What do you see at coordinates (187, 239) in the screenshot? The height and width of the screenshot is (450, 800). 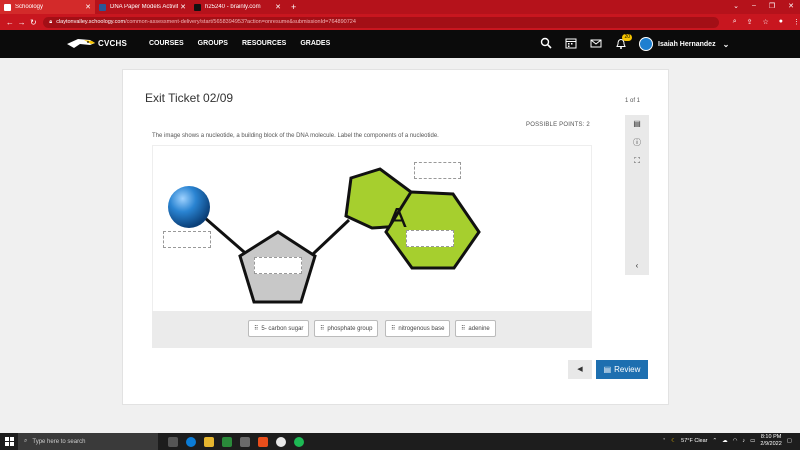 I see `drop-target-phosphate` at bounding box center [187, 239].